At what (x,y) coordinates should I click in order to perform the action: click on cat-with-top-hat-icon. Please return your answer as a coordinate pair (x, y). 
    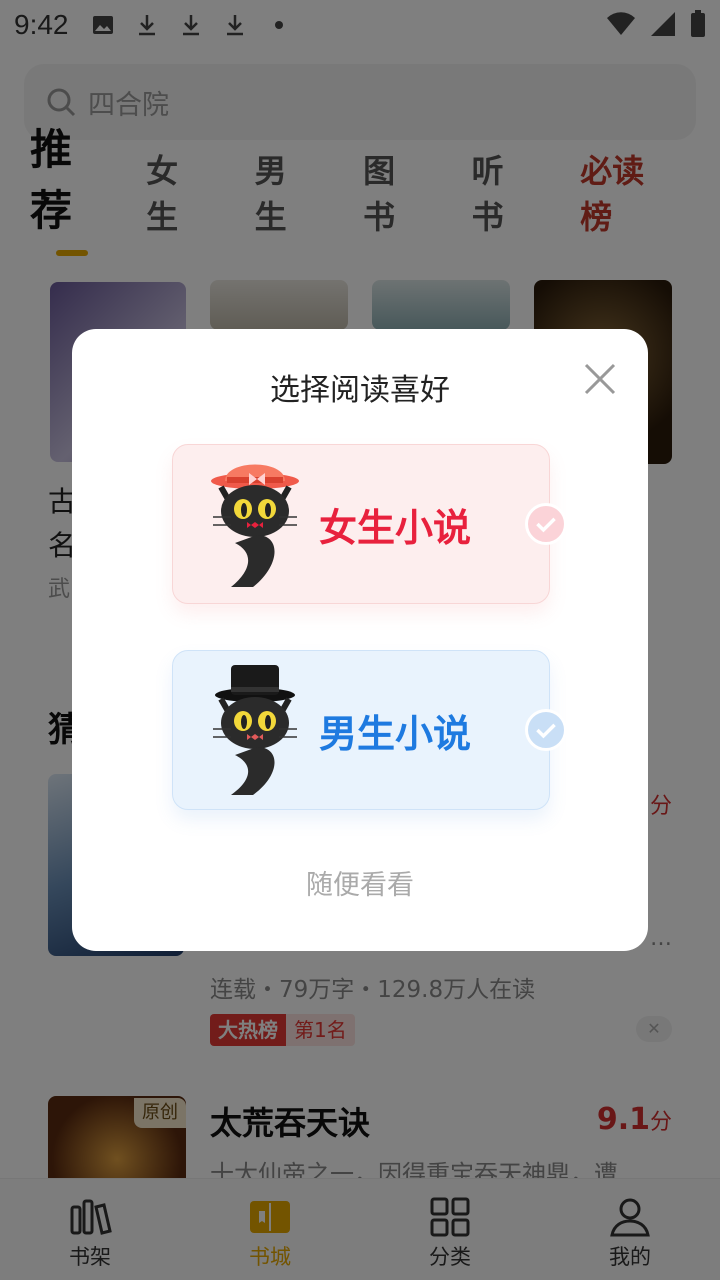
    Looking at the image, I should click on (255, 730).